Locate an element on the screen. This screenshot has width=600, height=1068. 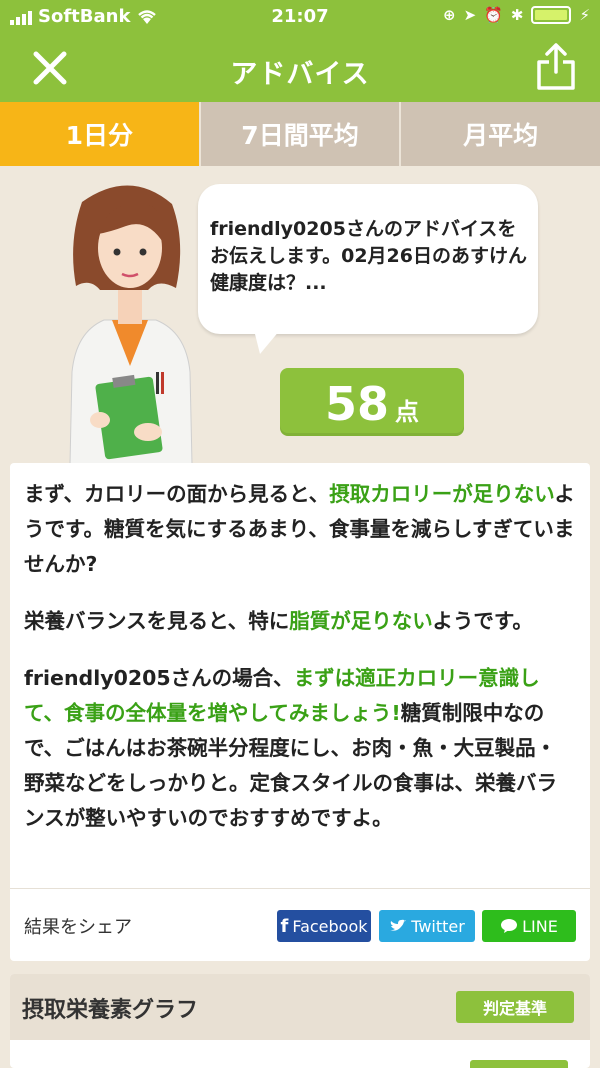
share-label: 結果をシェア is located at coordinates (78, 927).